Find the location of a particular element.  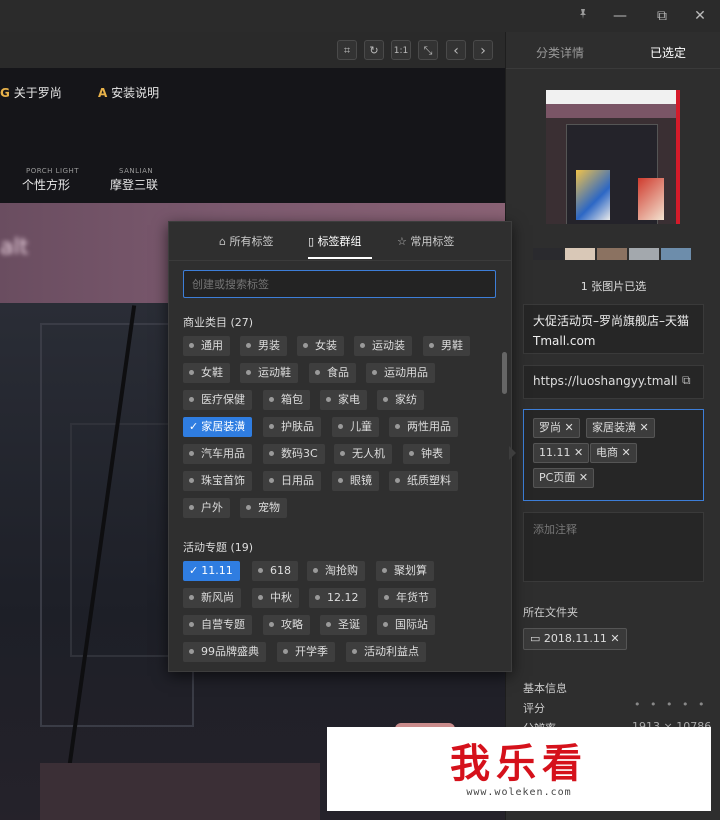

nav-item-label: 个性方形 is located at coordinates (46, 185).